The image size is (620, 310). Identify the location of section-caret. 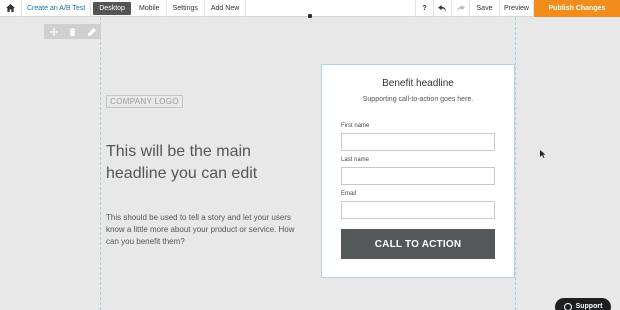
(310, 16).